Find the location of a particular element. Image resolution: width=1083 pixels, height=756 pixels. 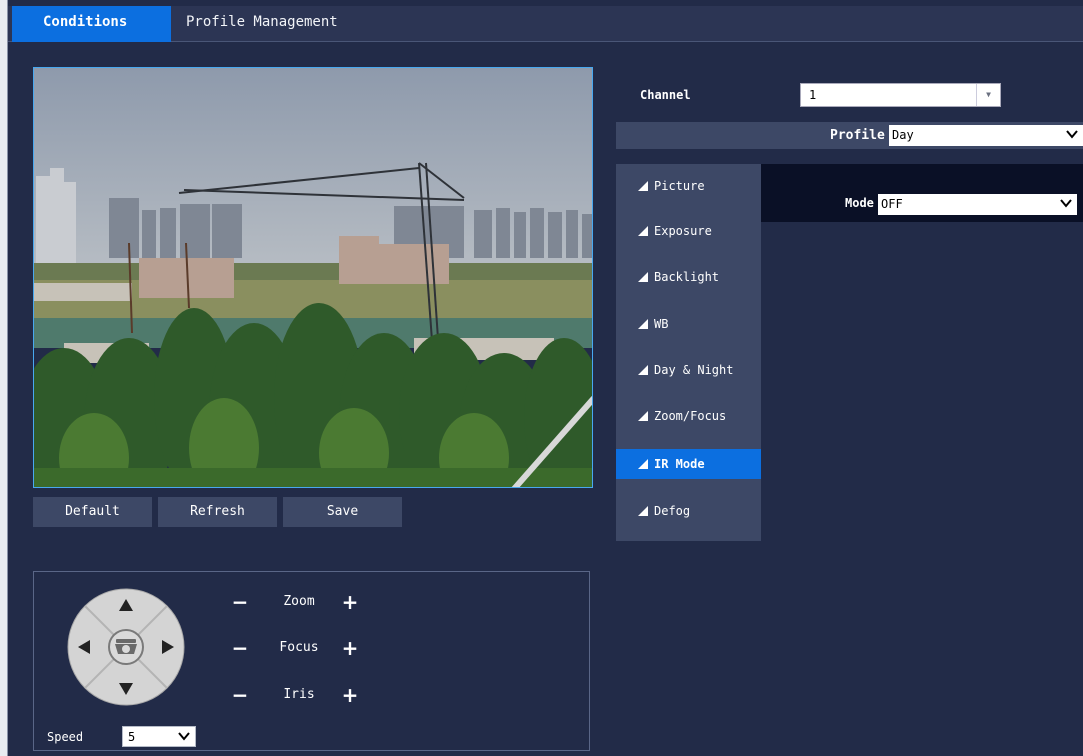

tab-conditions: Conditions is located at coordinates (91, 24).